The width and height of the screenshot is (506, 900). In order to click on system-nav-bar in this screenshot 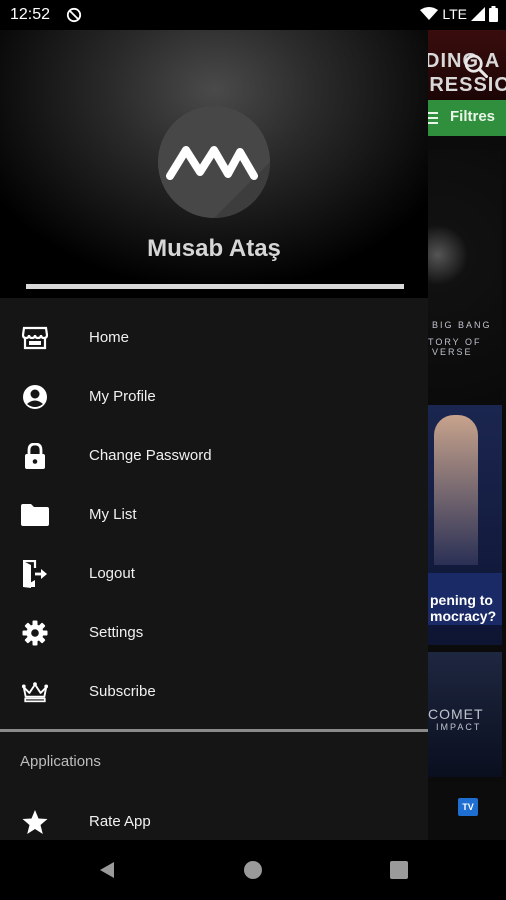, I will do `click(253, 870)`.